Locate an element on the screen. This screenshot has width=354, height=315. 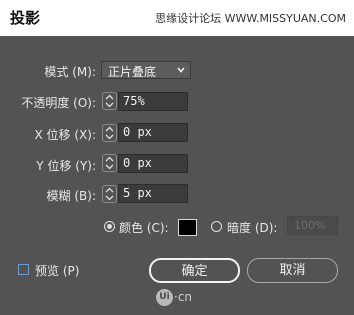
y-offset-input: 0 px is located at coordinates (153, 163).